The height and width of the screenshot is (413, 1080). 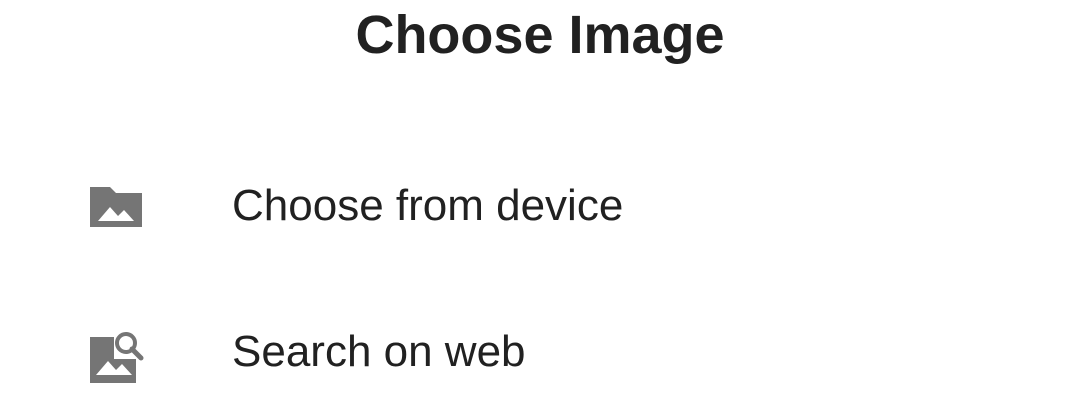 What do you see at coordinates (116, 357) in the screenshot?
I see `image-search-icon` at bounding box center [116, 357].